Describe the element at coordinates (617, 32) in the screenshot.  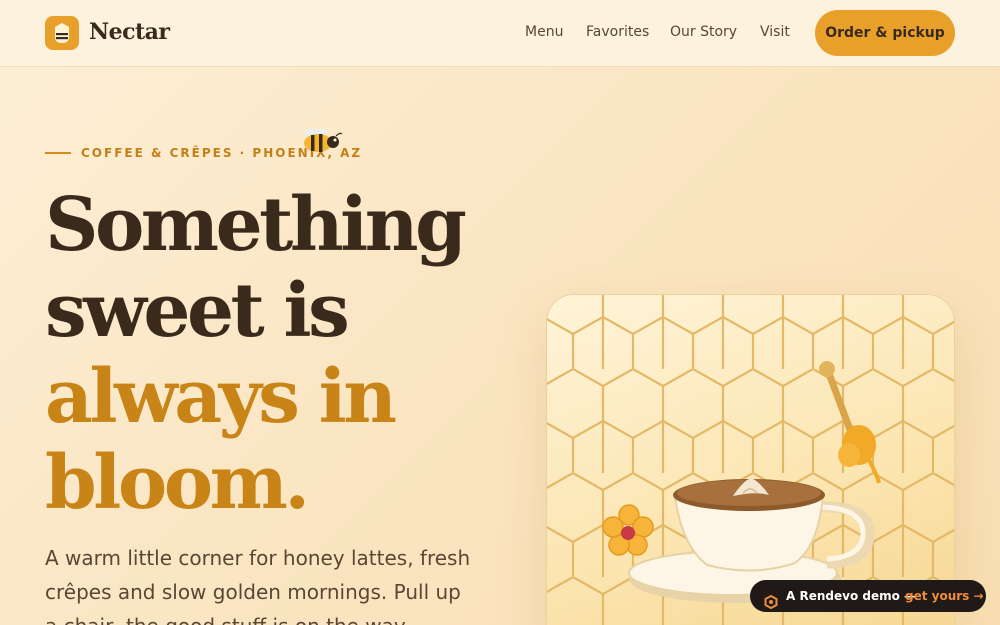
I see `nav-link-favorites: Favorites` at that location.